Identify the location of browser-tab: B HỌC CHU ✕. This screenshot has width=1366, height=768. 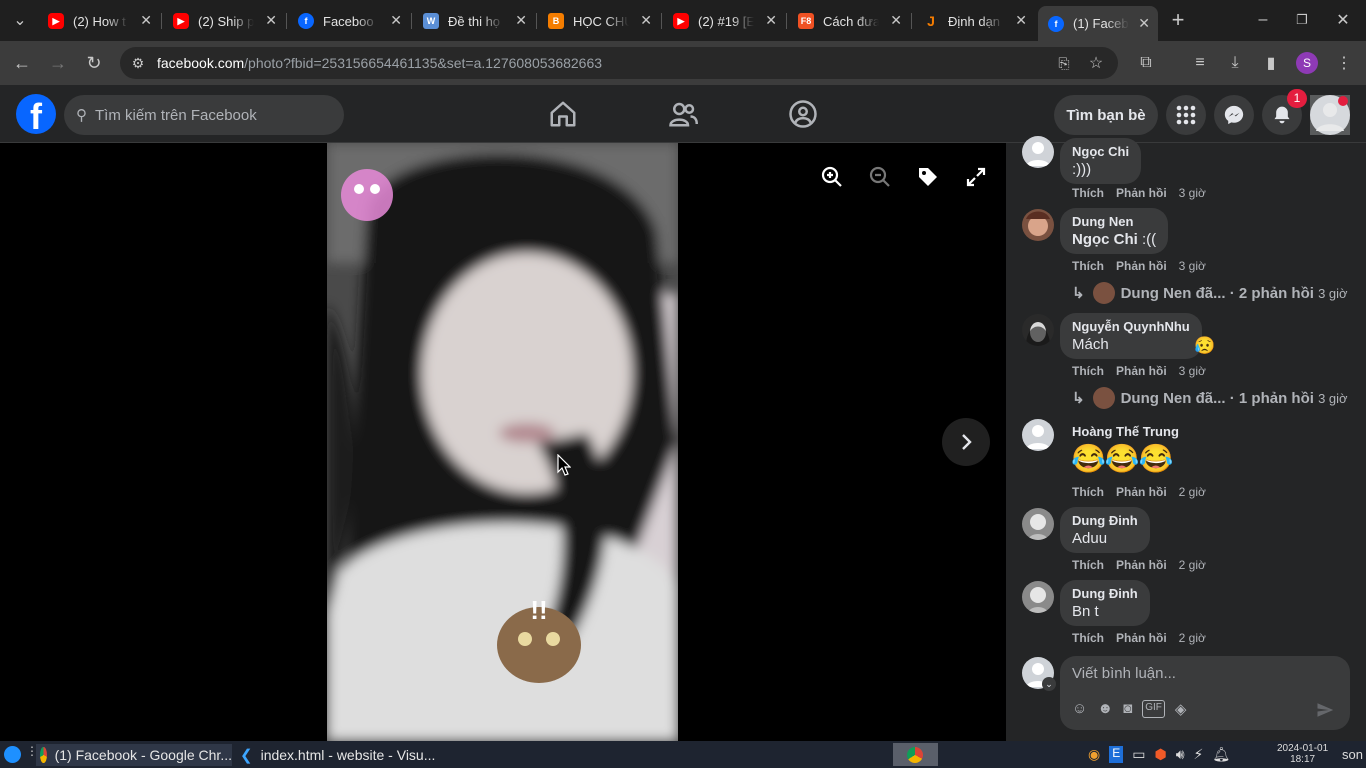
(600, 21).